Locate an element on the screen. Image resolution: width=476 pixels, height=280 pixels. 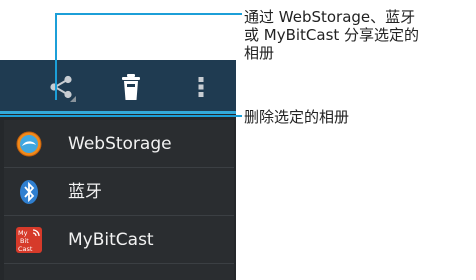
share-callout-line2: 或 MyBitCast 分享选定的 is located at coordinates (332, 35).